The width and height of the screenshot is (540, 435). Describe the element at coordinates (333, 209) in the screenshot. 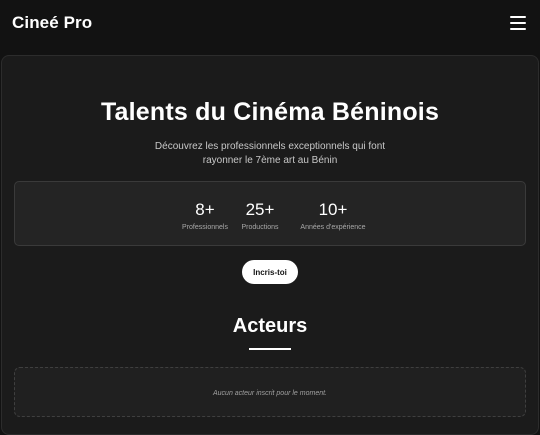

I see `stat-value: 10+` at that location.